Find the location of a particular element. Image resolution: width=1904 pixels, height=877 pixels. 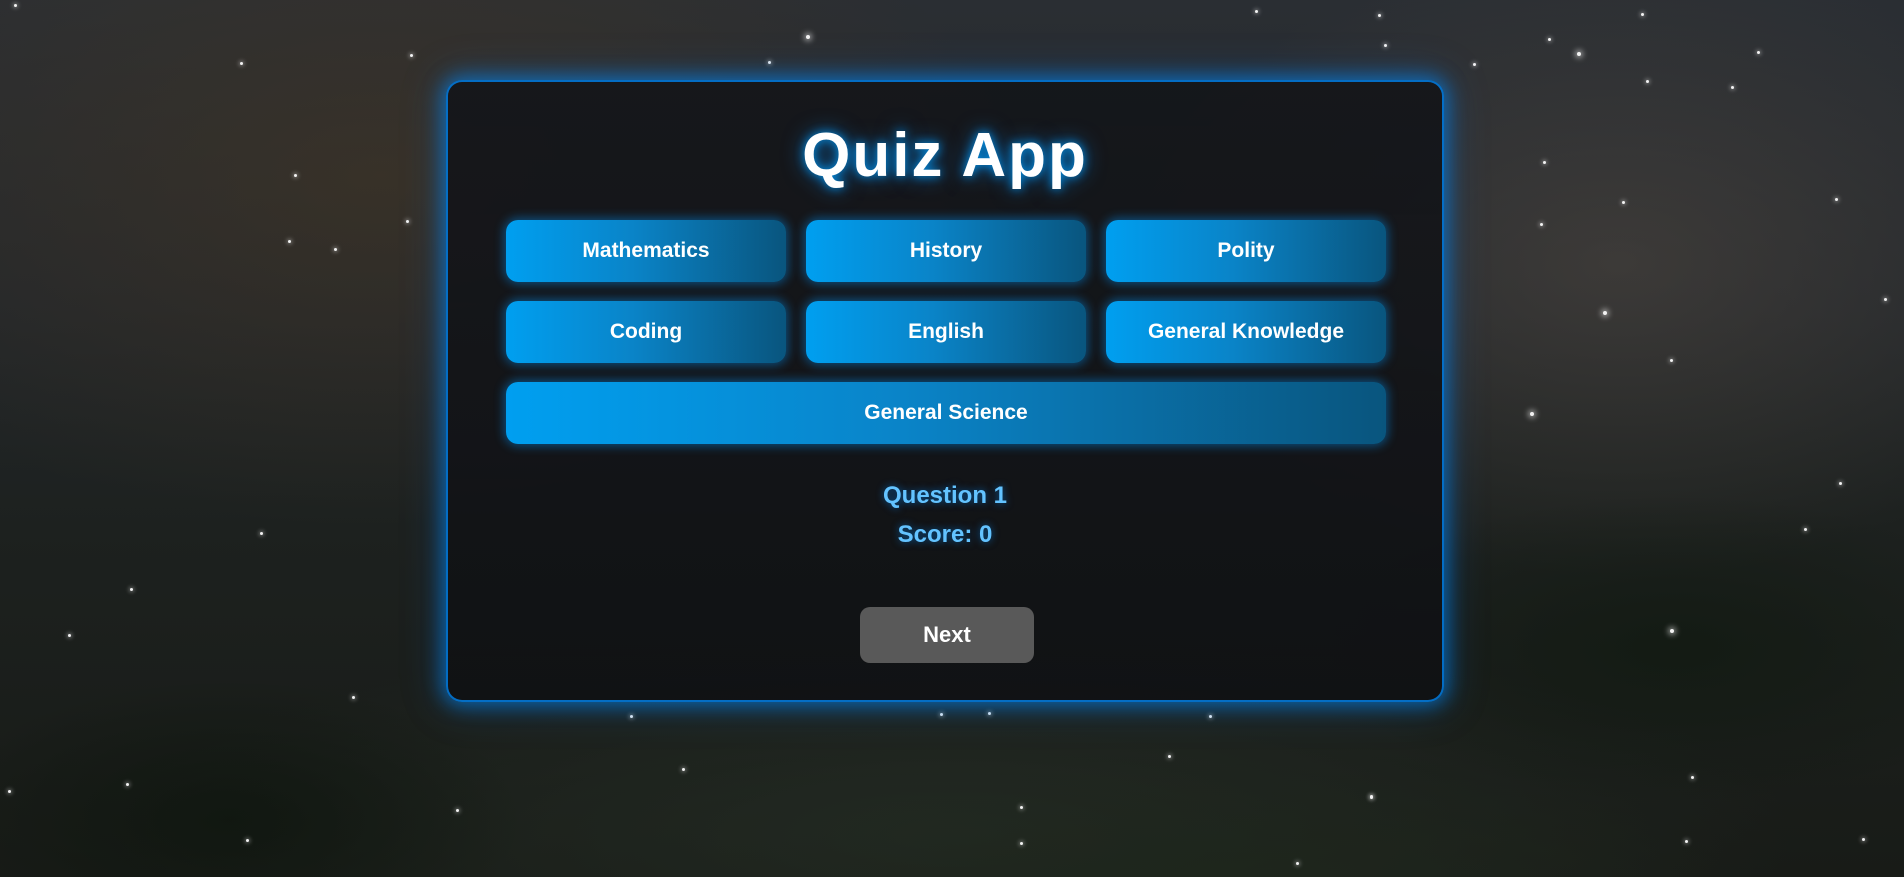

category-button-mathematics: Mathematics is located at coordinates (646, 251).